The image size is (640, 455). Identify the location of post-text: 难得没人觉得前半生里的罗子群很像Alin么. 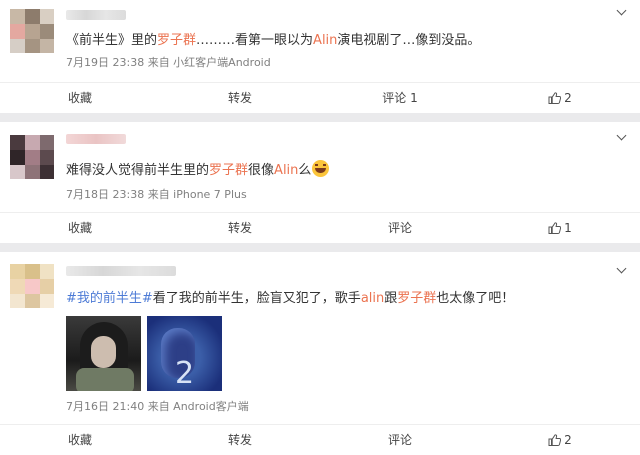
(198, 170).